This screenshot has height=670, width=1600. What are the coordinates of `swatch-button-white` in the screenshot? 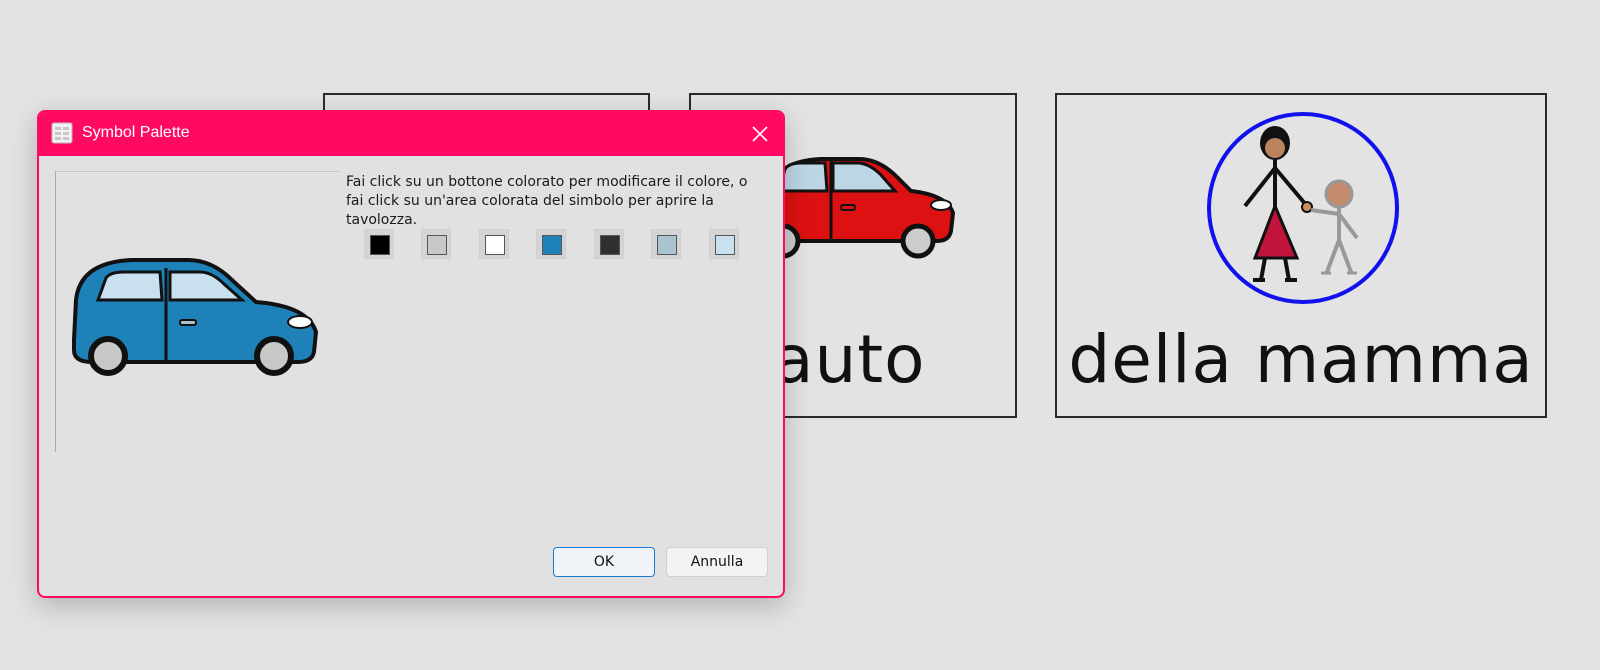 It's located at (494, 244).